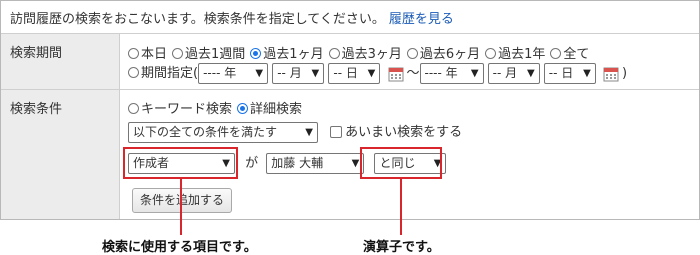 This screenshot has width=700, height=255. What do you see at coordinates (365, 54) in the screenshot?
I see `period-option-3months: 過去3ヶ月` at bounding box center [365, 54].